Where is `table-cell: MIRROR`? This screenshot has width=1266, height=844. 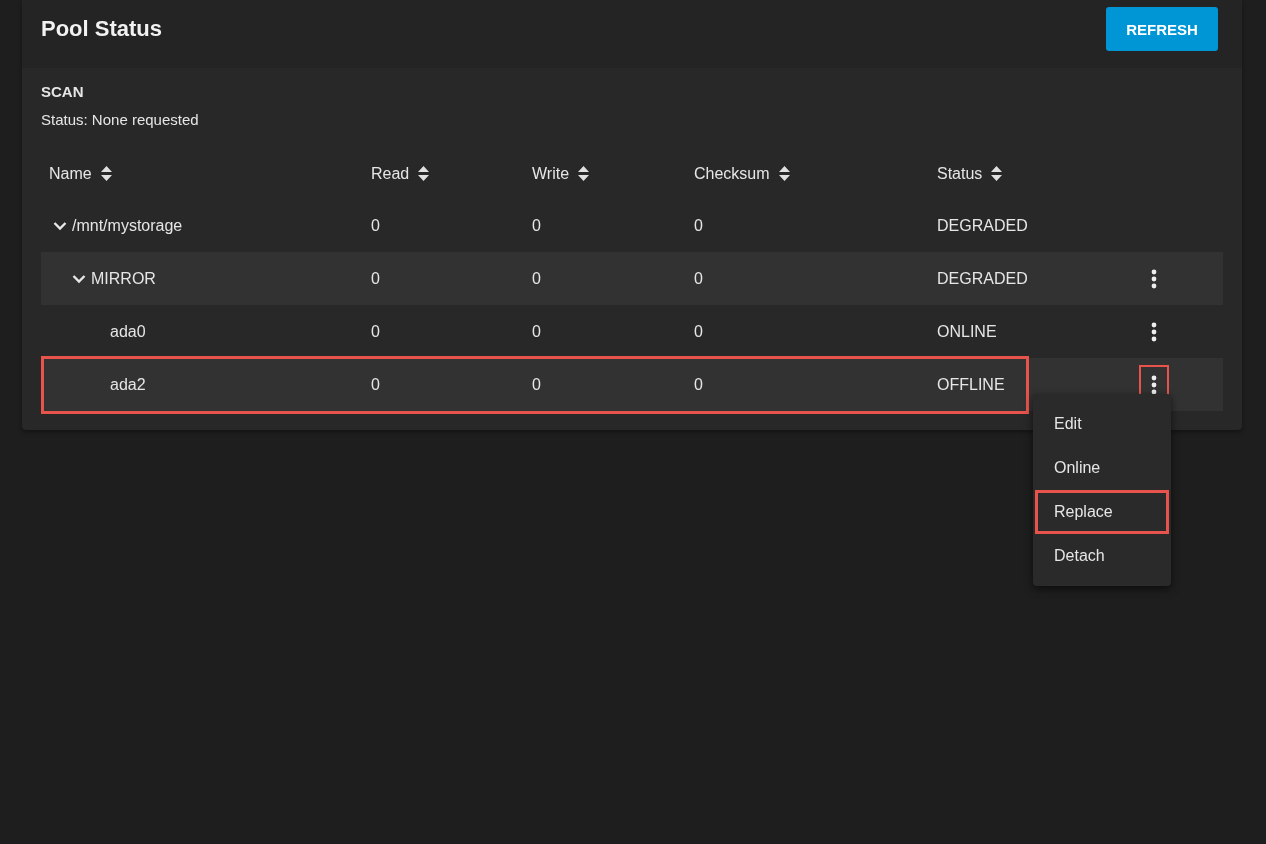 table-cell: MIRROR is located at coordinates (123, 278).